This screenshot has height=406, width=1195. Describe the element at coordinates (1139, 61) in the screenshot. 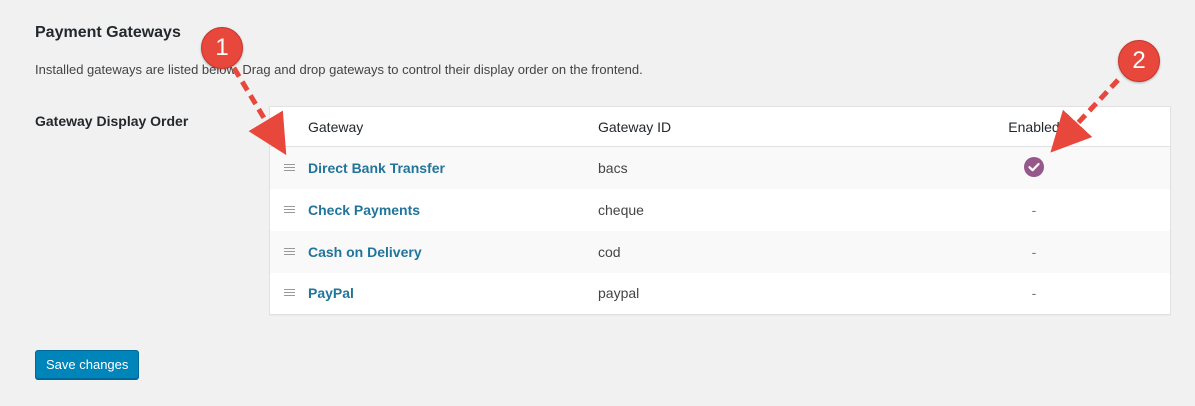

I see `annotation-callout-2: 2` at that location.